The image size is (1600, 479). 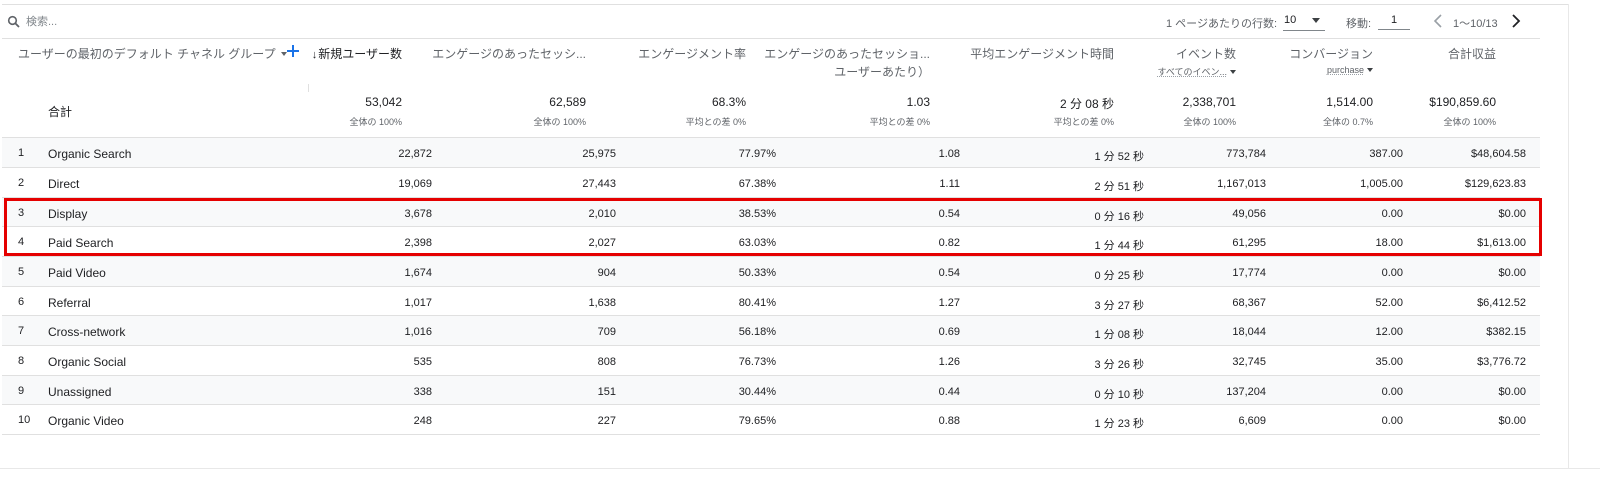 I want to click on column-header-total-revenue: 合計収益, so click(x=1472, y=53).